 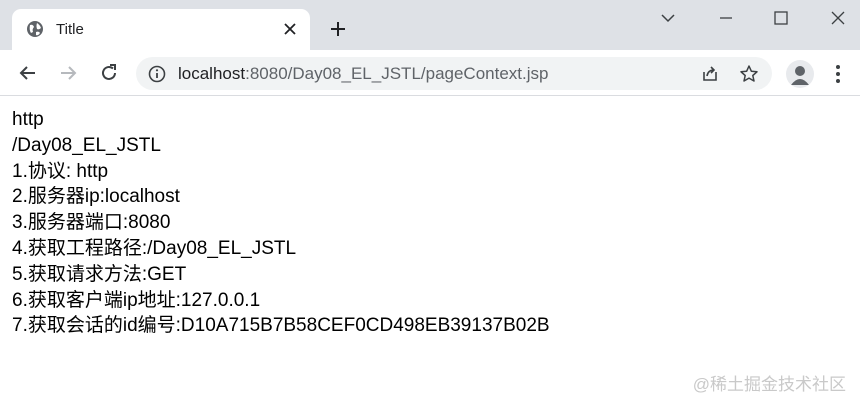 I want to click on browser-tab: Title, so click(x=161, y=29).